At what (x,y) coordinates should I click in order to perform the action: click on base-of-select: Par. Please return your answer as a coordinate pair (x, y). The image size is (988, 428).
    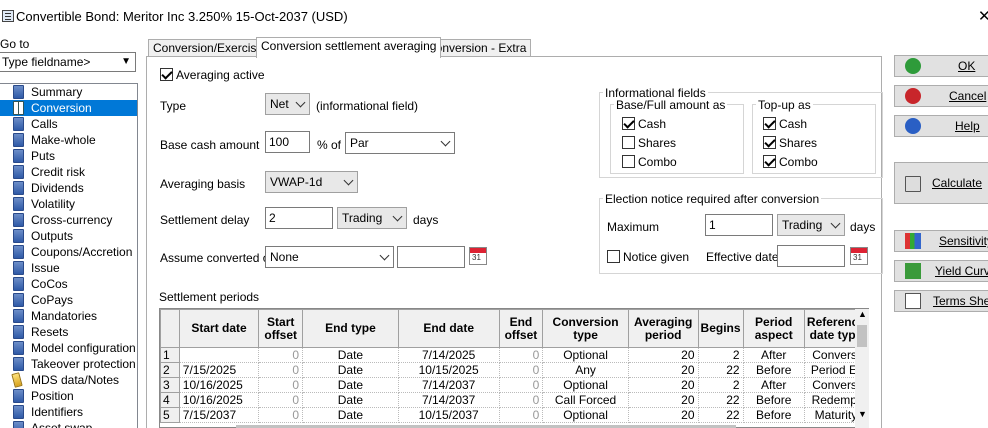
    Looking at the image, I should click on (400, 143).